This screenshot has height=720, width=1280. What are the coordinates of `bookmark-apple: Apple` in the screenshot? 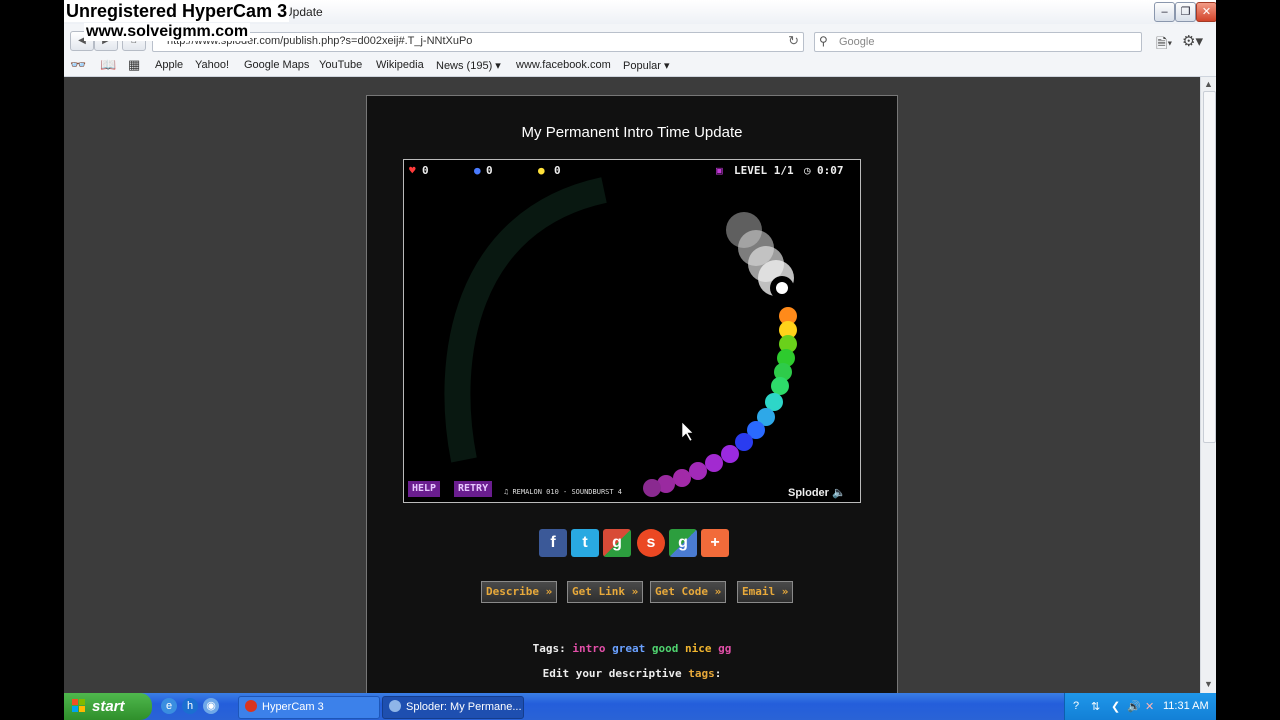 It's located at (169, 65).